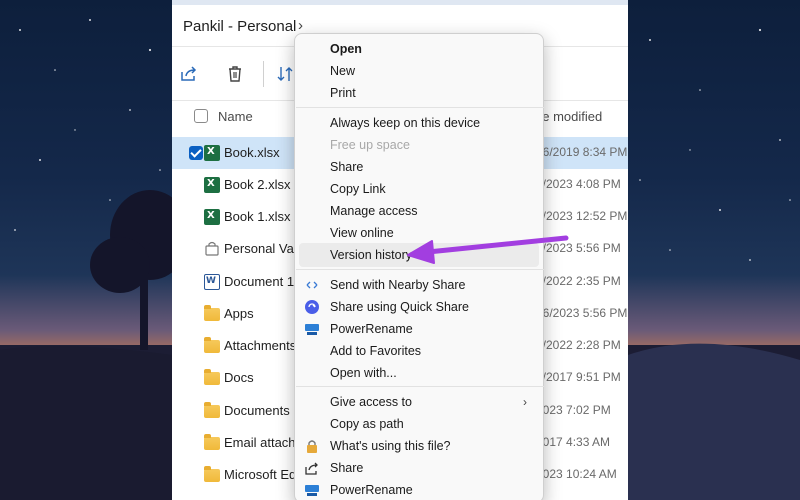 This screenshot has width=800, height=500. I want to click on menu-item-new: New, so click(342, 71).